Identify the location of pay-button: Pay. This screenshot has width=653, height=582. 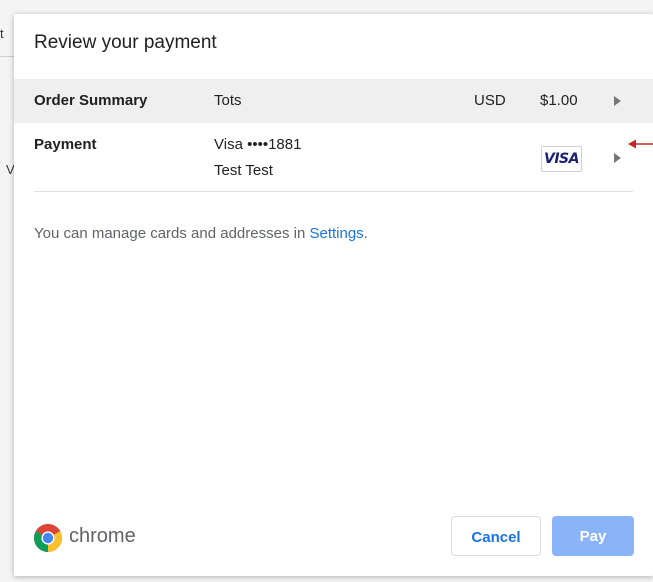
(593, 536).